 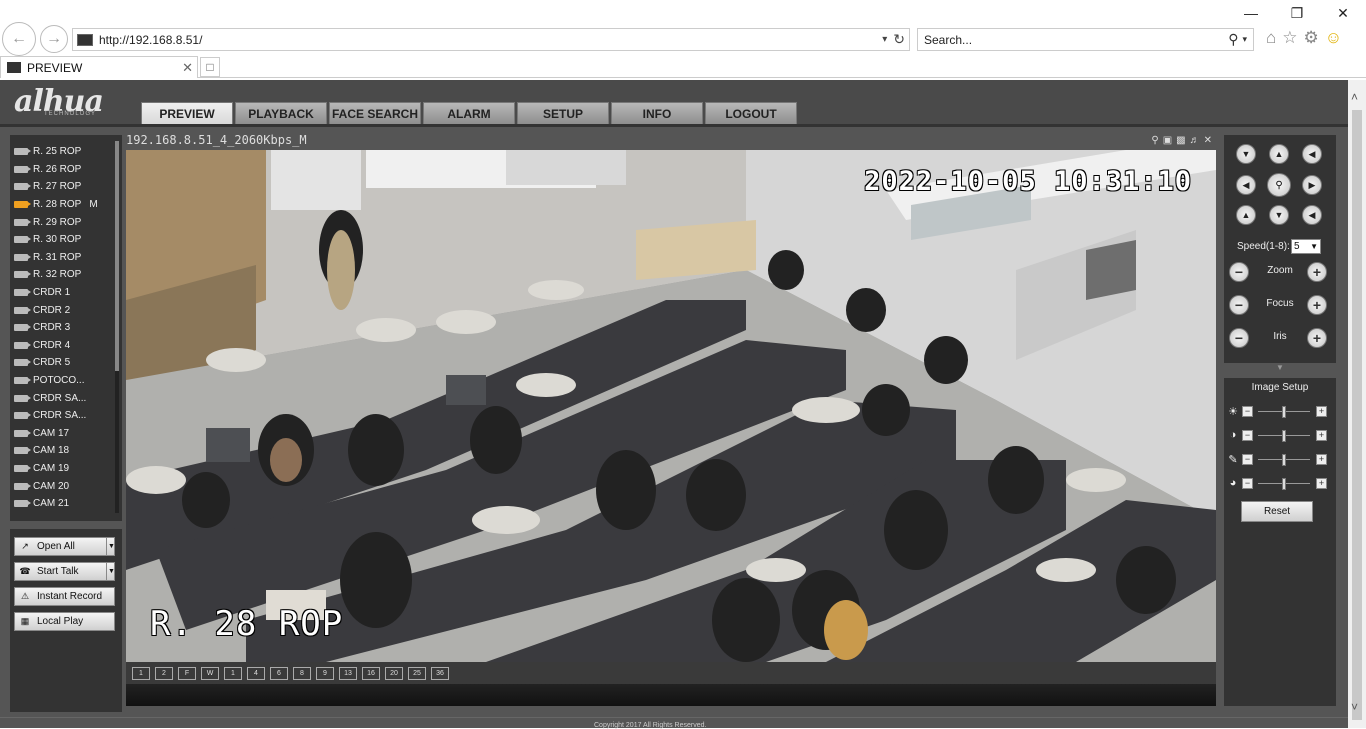 I want to click on focus-in-button: +, so click(x=1317, y=305).